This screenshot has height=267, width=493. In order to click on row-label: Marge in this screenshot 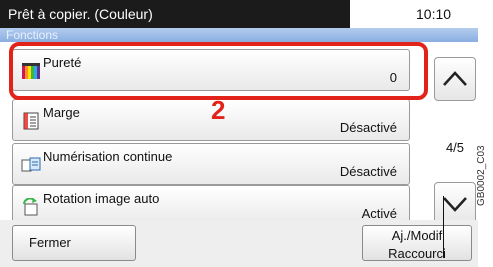, I will do `click(61, 112)`.